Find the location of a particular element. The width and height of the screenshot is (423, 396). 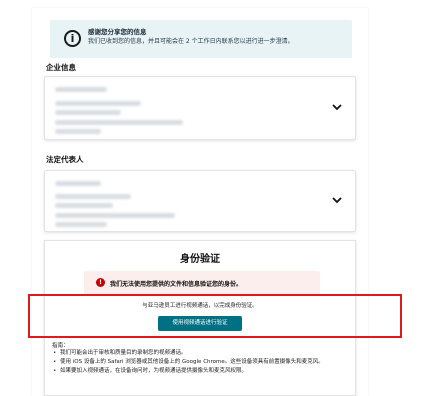

error-alert: ! 我们无法使用您提供的文件和信息验证您的身份。 is located at coordinates (202, 283).